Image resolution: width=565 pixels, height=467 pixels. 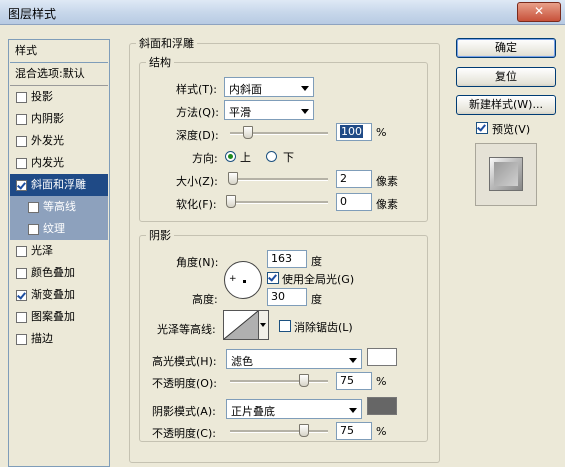 What do you see at coordinates (318, 279) in the screenshot?
I see `global-light-label: 使用全局光(G)` at bounding box center [318, 279].